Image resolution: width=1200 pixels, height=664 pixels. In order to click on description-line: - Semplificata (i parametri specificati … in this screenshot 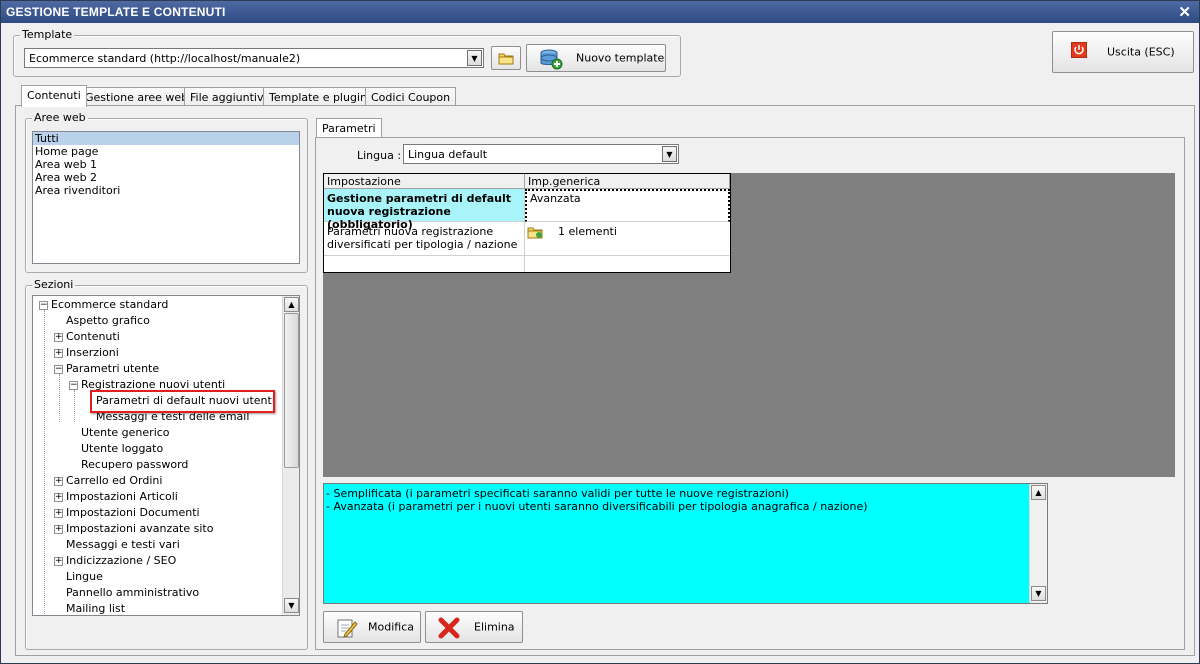, I will do `click(557, 493)`.